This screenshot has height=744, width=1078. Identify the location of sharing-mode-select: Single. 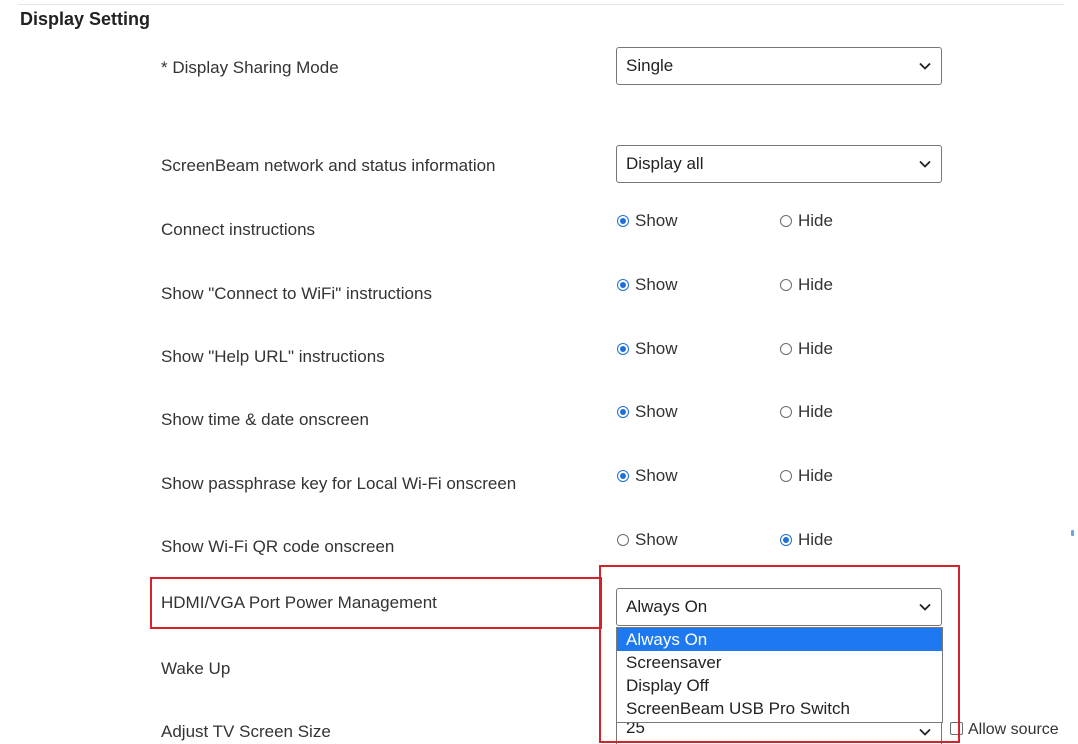
(779, 66).